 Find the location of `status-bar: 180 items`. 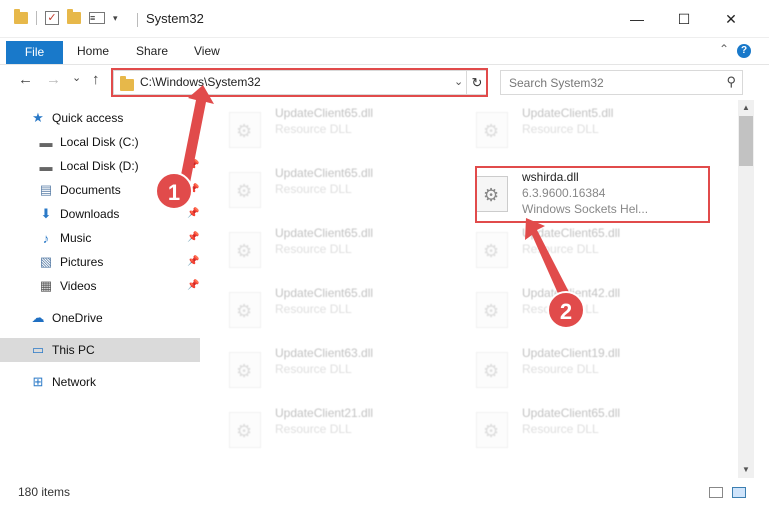

status-bar: 180 items is located at coordinates (384, 492).